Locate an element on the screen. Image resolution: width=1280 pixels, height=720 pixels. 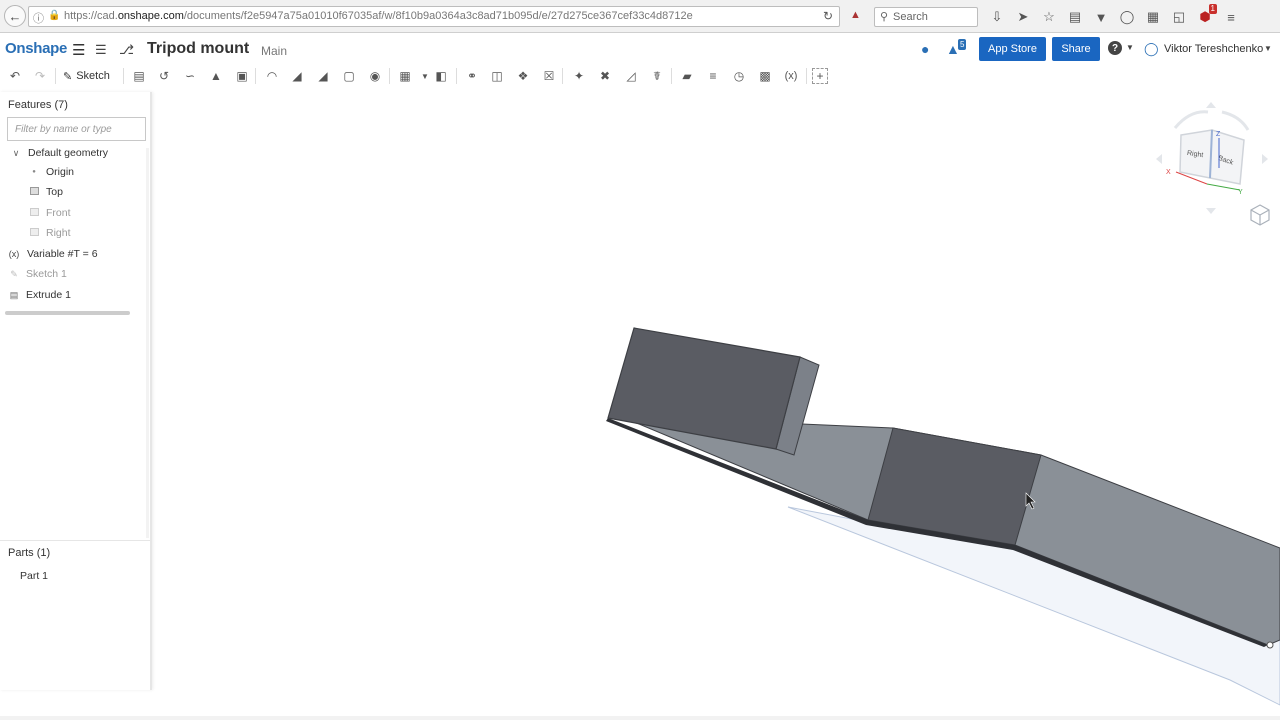
vertical-scrollbar is located at coordinates (147, 343).